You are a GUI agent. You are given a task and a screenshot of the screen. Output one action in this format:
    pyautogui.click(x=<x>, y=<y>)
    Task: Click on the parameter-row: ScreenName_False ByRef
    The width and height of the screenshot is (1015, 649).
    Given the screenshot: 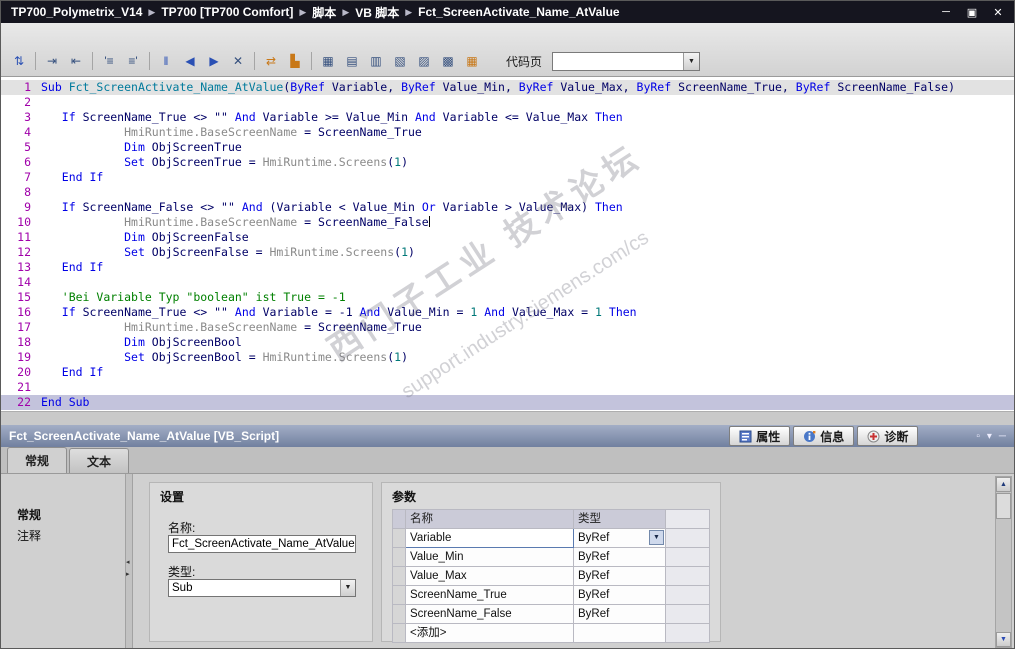 What is the action you would take?
    pyautogui.click(x=551, y=614)
    